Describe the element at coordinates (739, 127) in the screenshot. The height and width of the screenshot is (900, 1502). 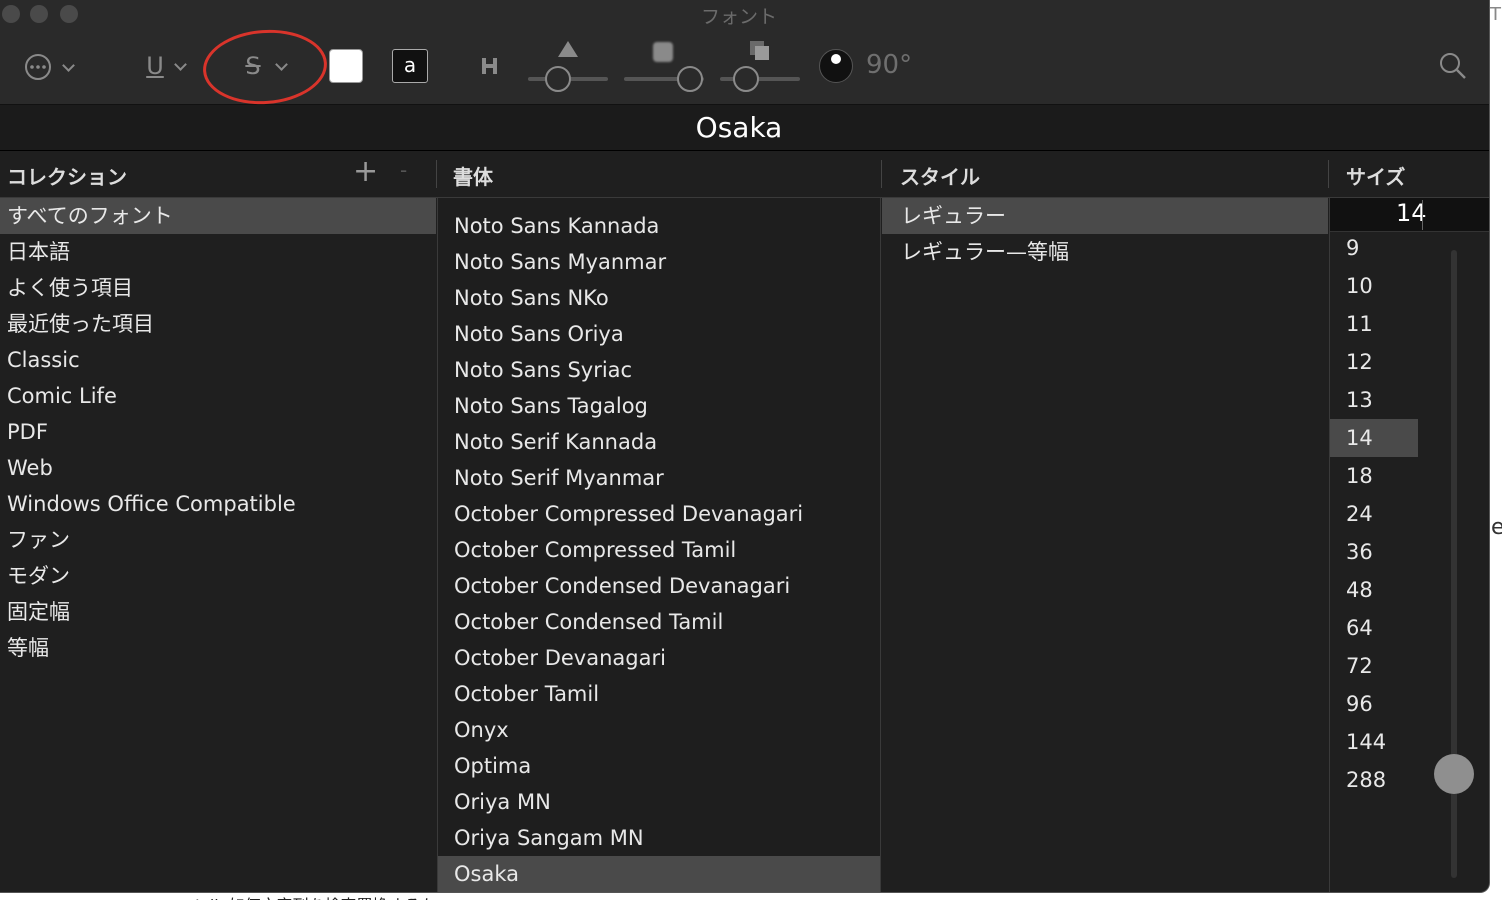
I see `selected-font-name: Osaka` at that location.